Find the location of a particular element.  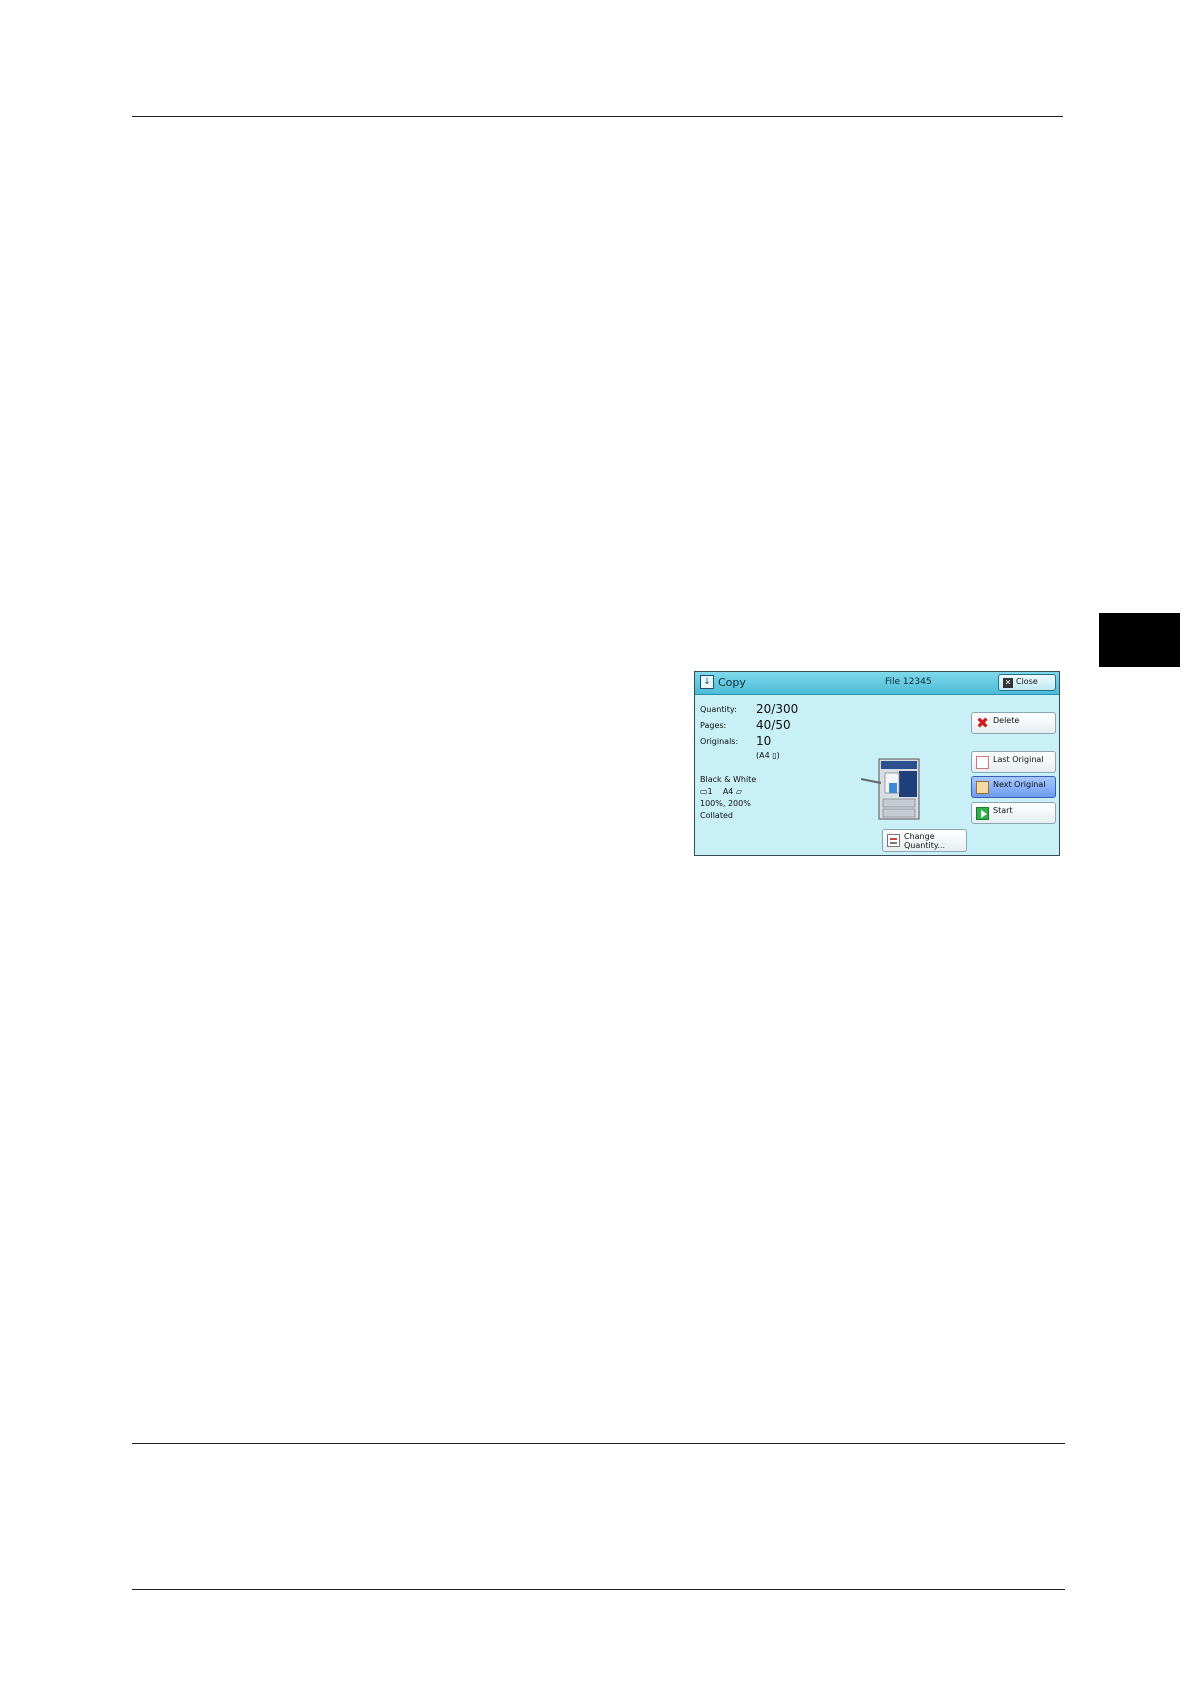

start-play-icon is located at coordinates (982, 813).